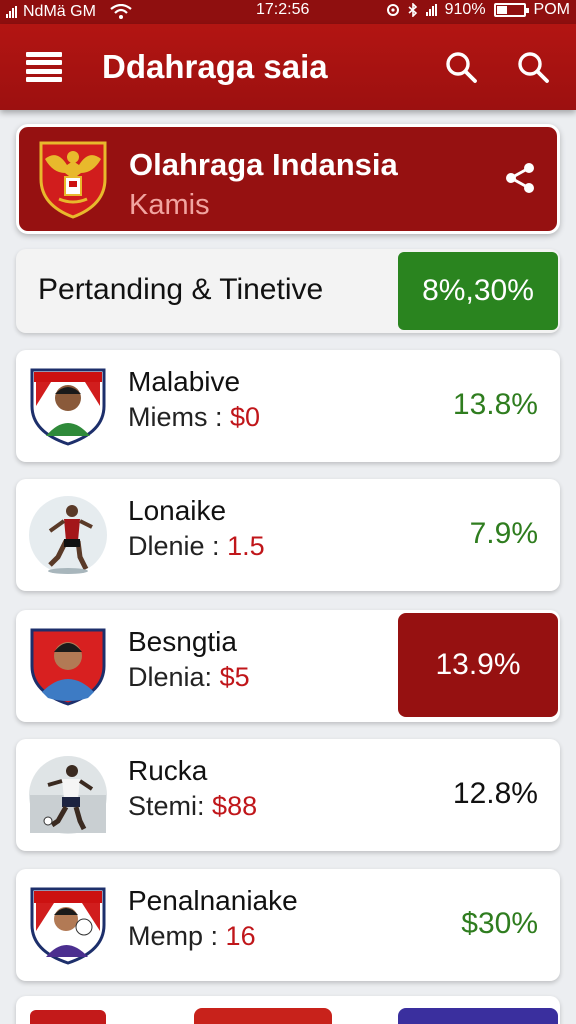  What do you see at coordinates (246, 546) in the screenshot?
I see `player-meta-value: 1.5` at bounding box center [246, 546].